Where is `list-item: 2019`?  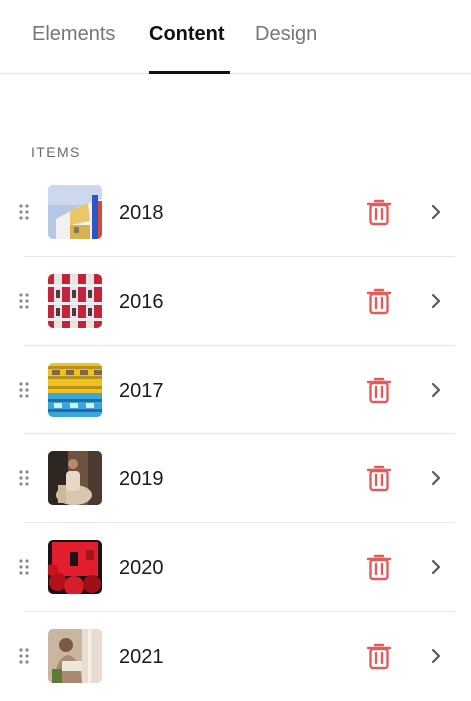
list-item: 2019 is located at coordinates (235, 478).